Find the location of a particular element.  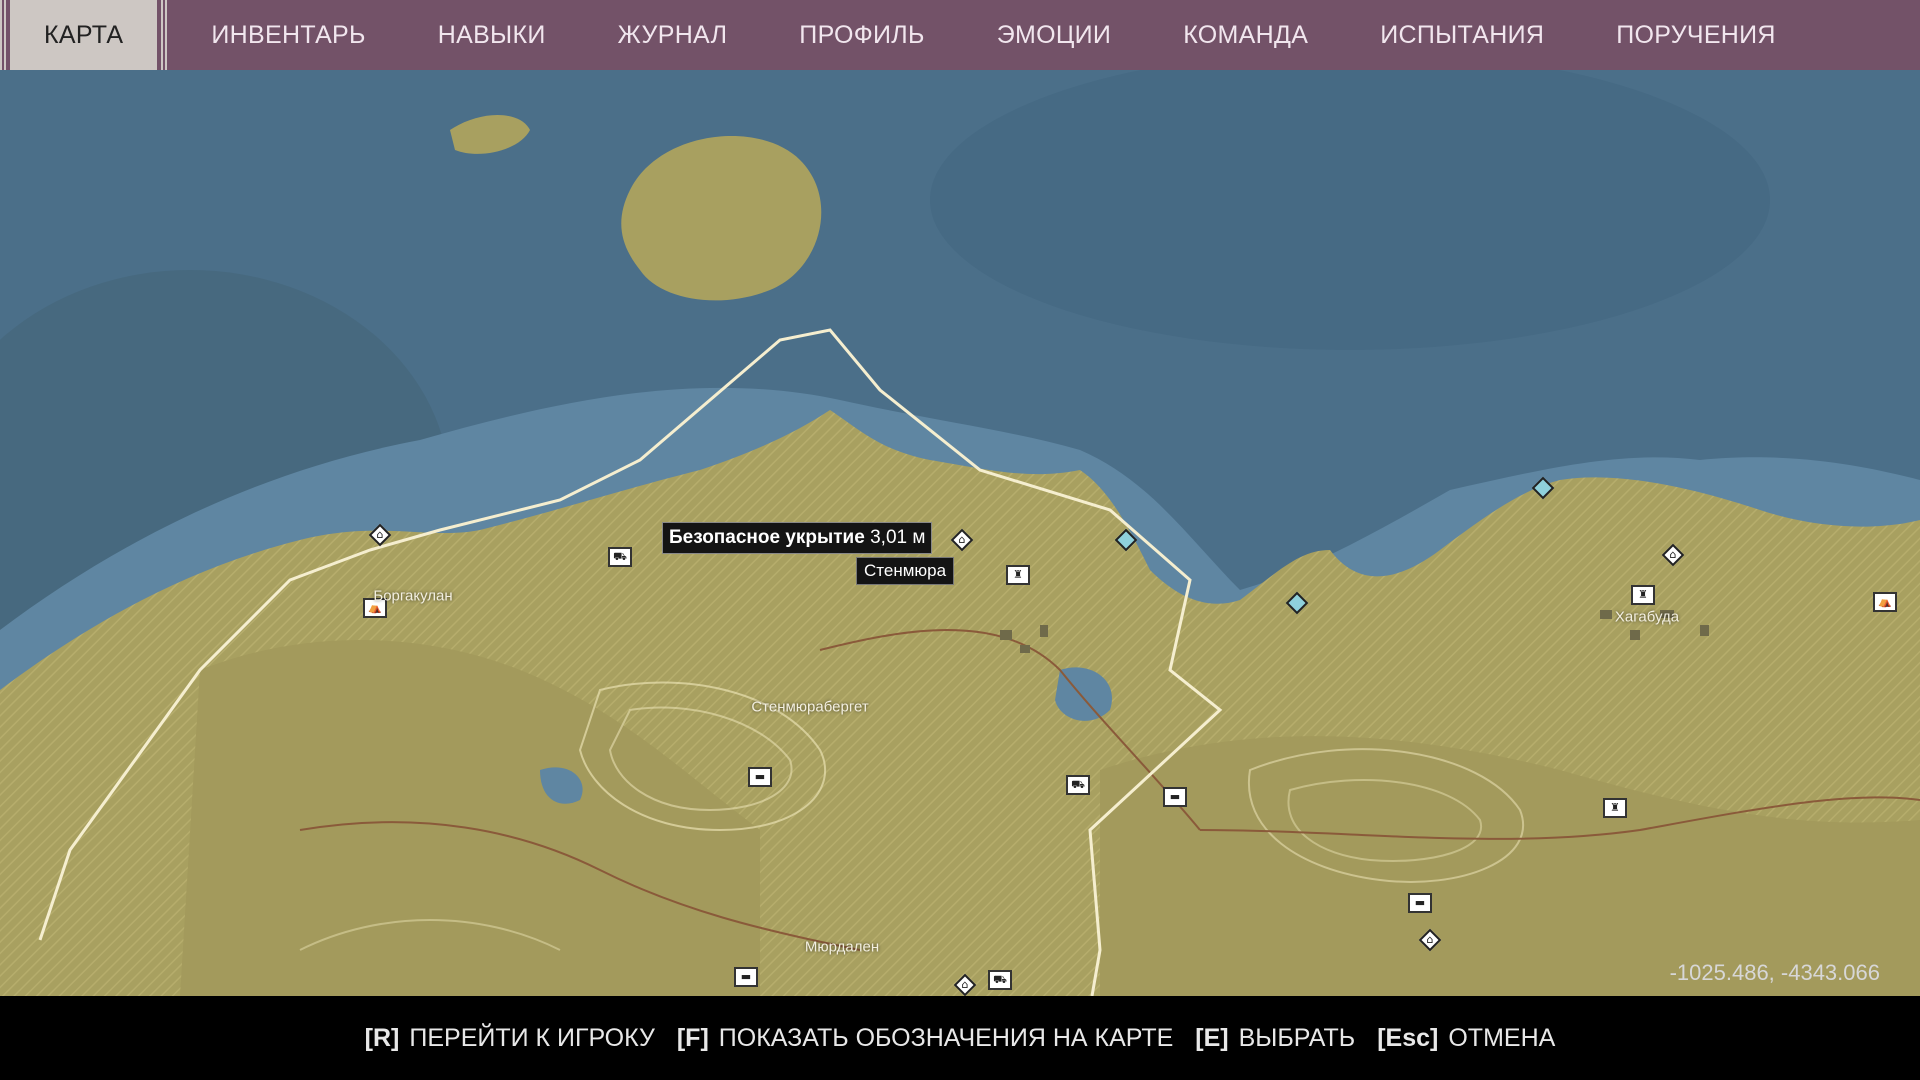

place-label: Хагабуда is located at coordinates (1647, 617).